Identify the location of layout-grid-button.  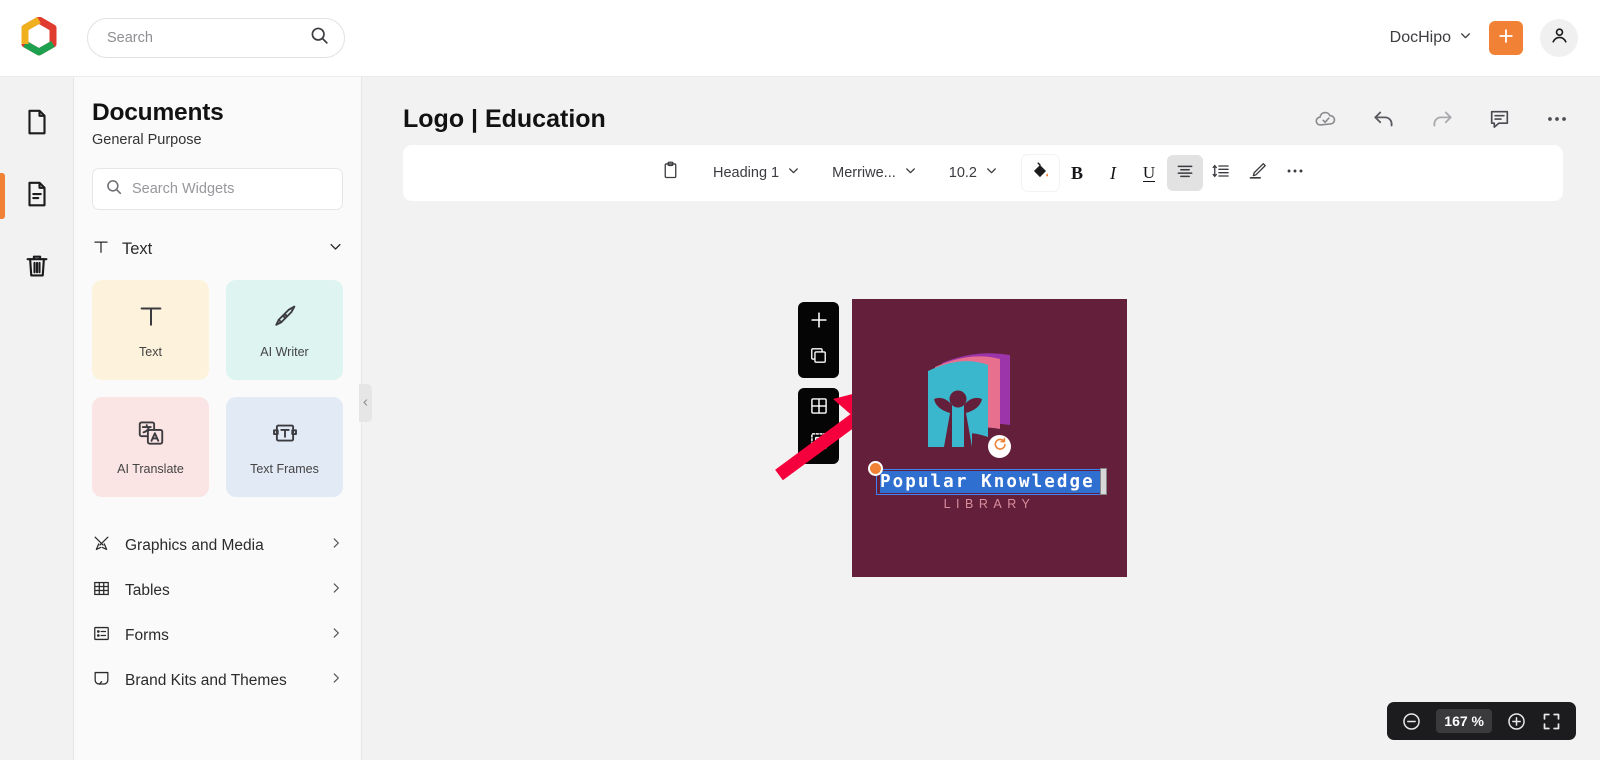
(818, 408).